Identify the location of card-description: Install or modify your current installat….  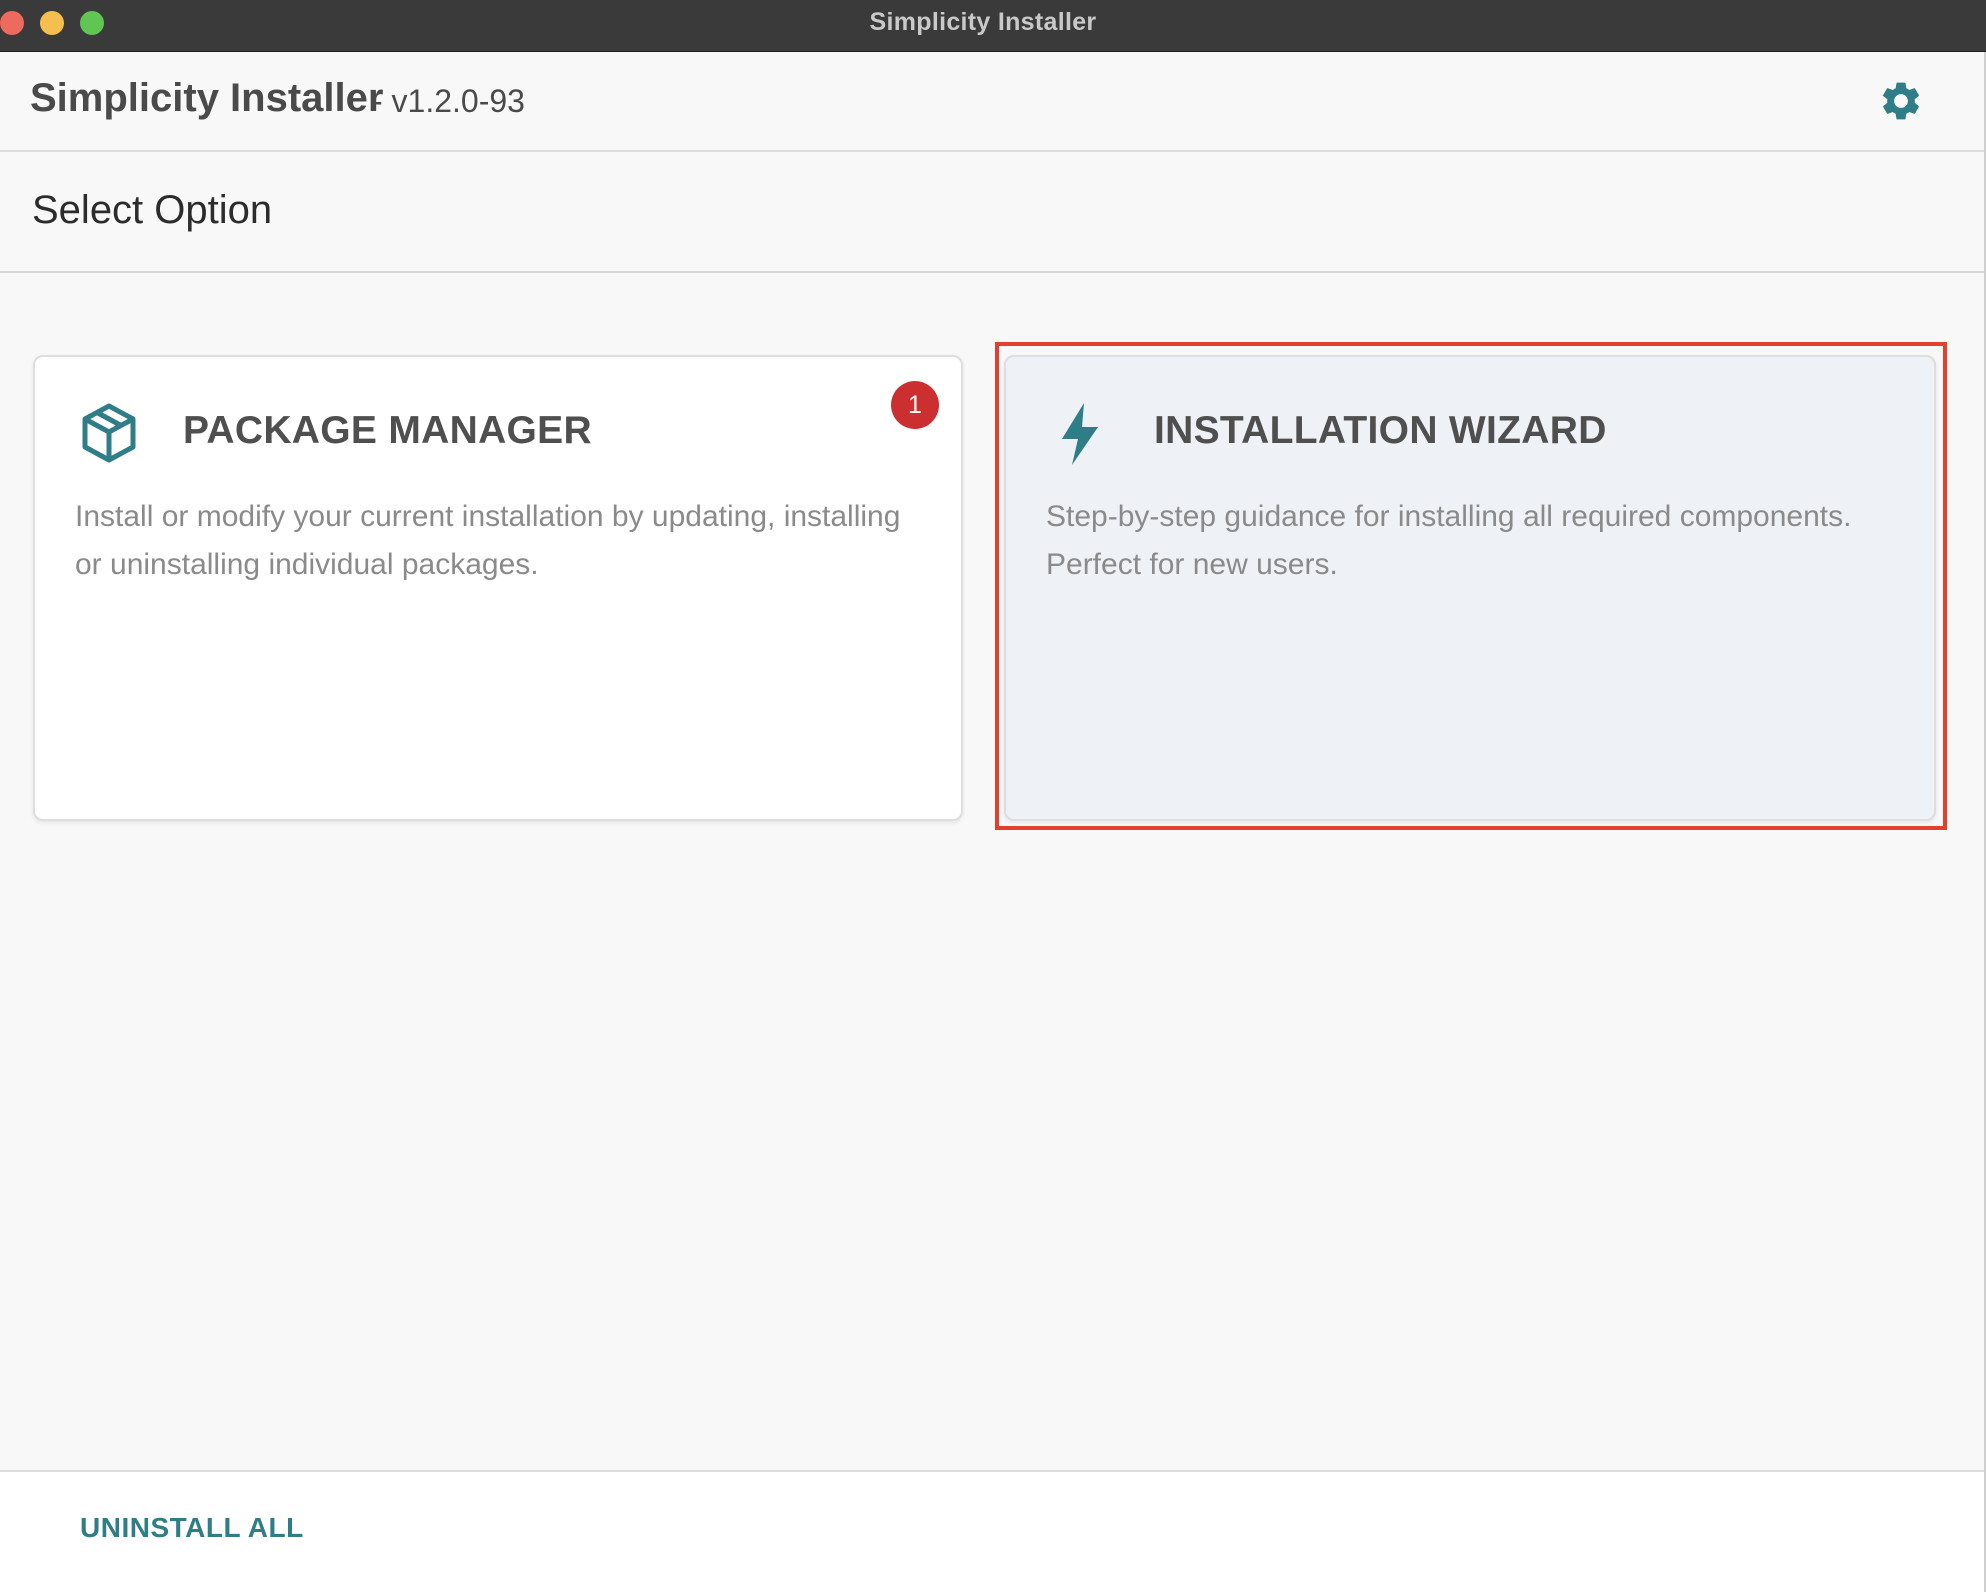
(488, 540).